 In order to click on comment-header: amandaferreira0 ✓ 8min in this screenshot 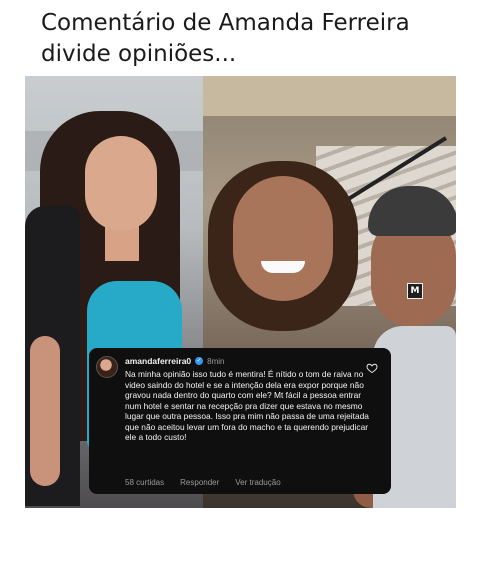, I will do `click(175, 361)`.